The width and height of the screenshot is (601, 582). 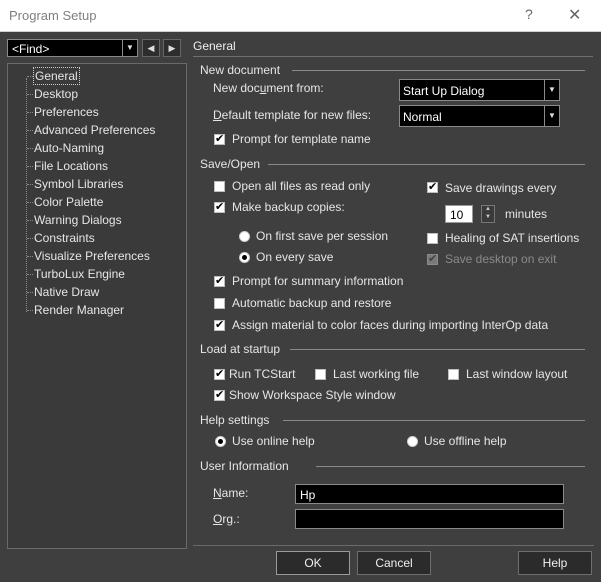 I want to click on auto-backup-label: Automatic backup and restore, so click(x=312, y=303).